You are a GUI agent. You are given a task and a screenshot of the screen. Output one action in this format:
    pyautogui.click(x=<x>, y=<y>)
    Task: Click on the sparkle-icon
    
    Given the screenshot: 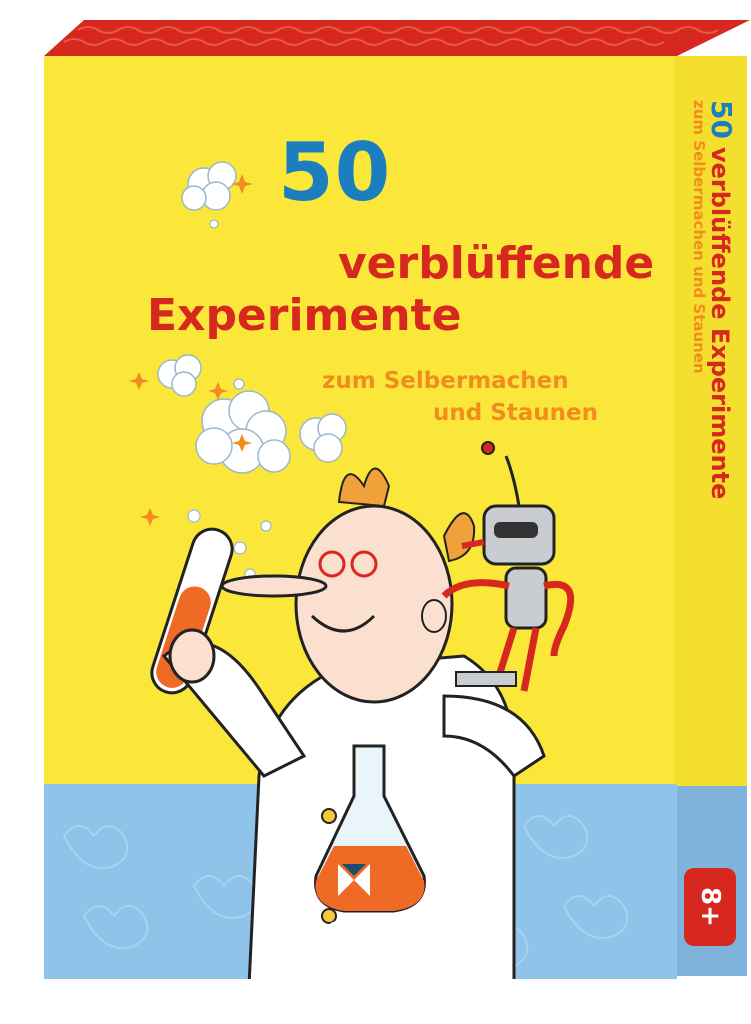 What is the action you would take?
    pyautogui.click(x=191, y=350)
    